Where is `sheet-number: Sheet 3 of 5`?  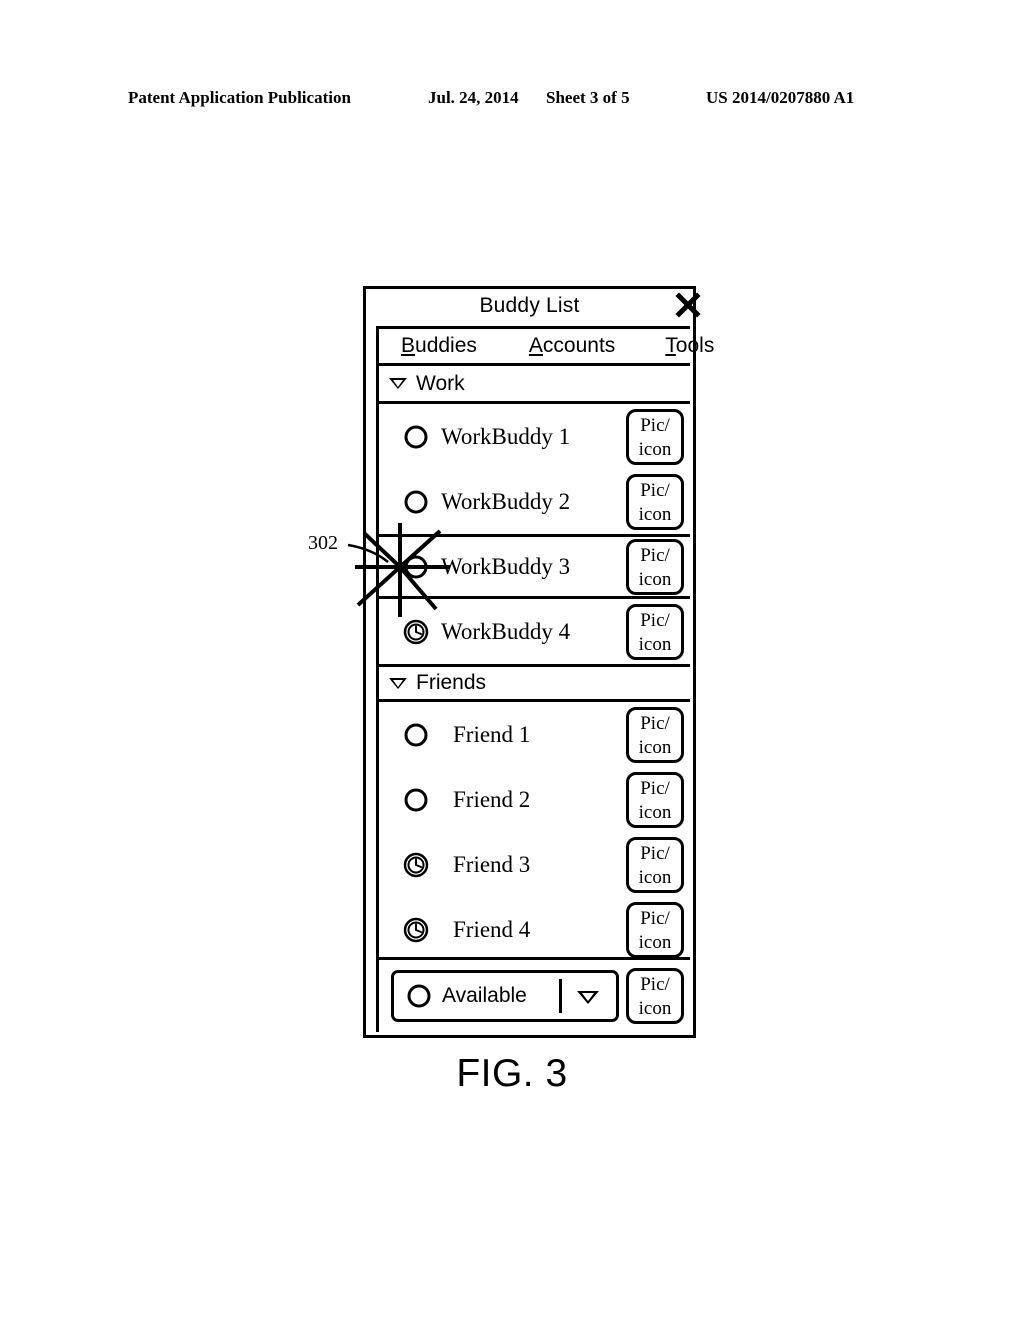 sheet-number: Sheet 3 of 5 is located at coordinates (588, 97).